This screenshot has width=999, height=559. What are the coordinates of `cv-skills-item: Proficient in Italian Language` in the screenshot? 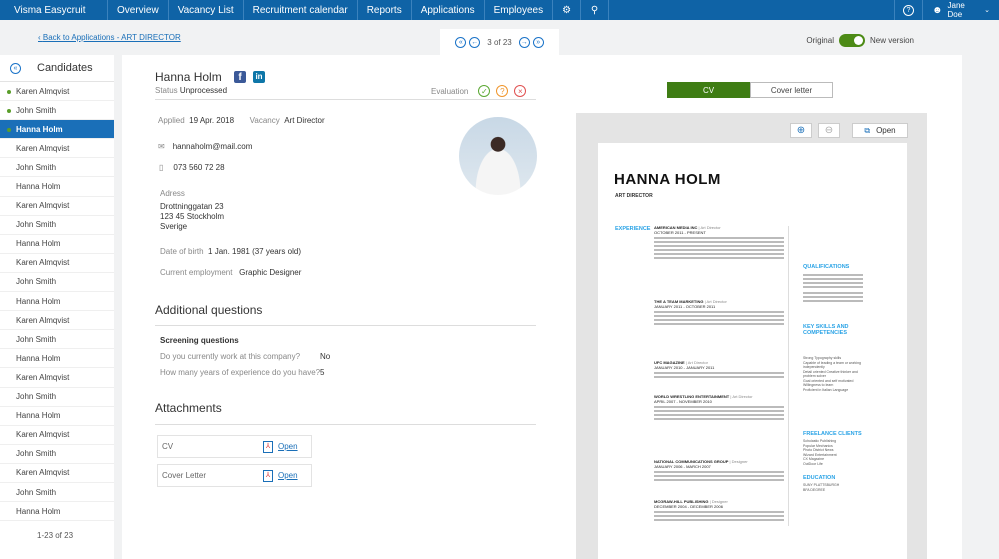 It's located at (826, 389).